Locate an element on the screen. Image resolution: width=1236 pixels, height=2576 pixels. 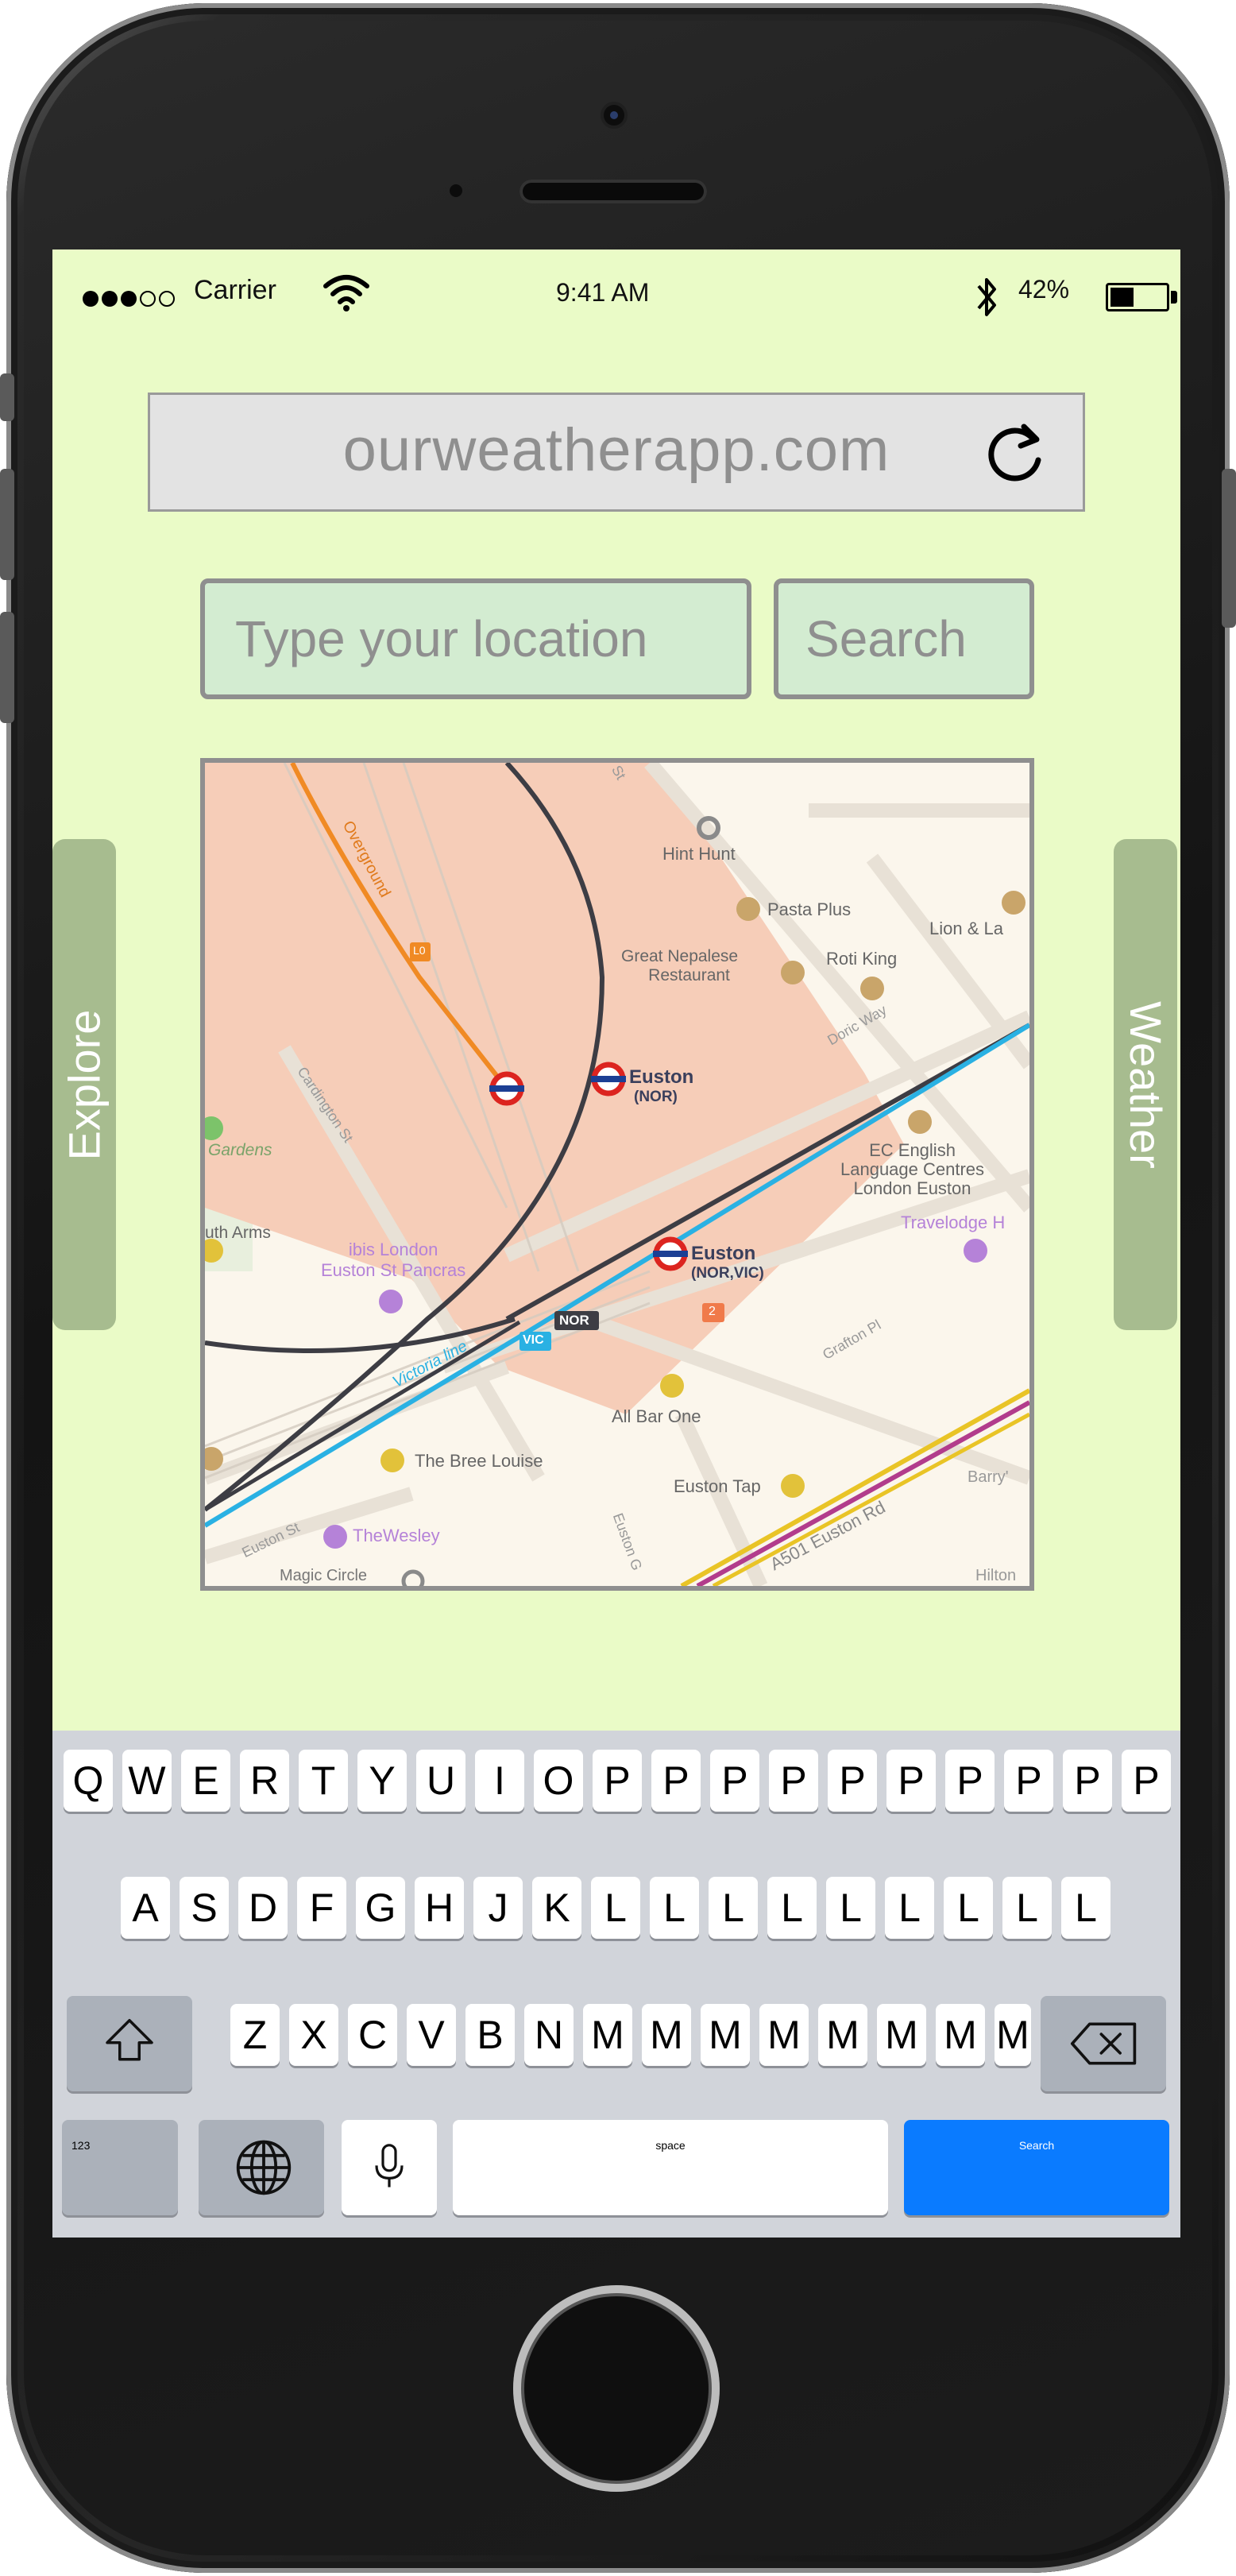
keyboard-search-key: Search is located at coordinates (1036, 2167).